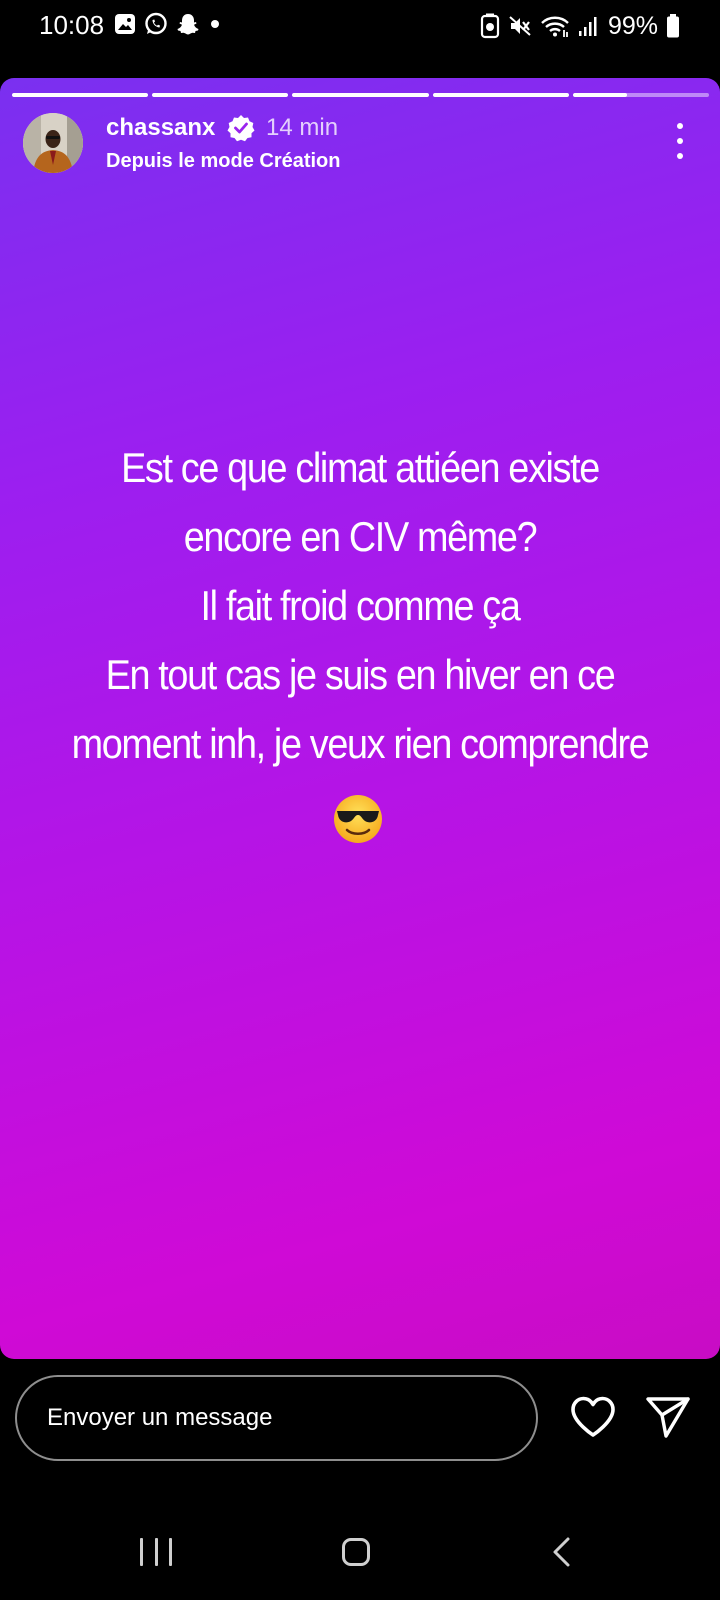 Image resolution: width=720 pixels, height=1600 pixels. I want to click on story-progress, so click(361, 95).